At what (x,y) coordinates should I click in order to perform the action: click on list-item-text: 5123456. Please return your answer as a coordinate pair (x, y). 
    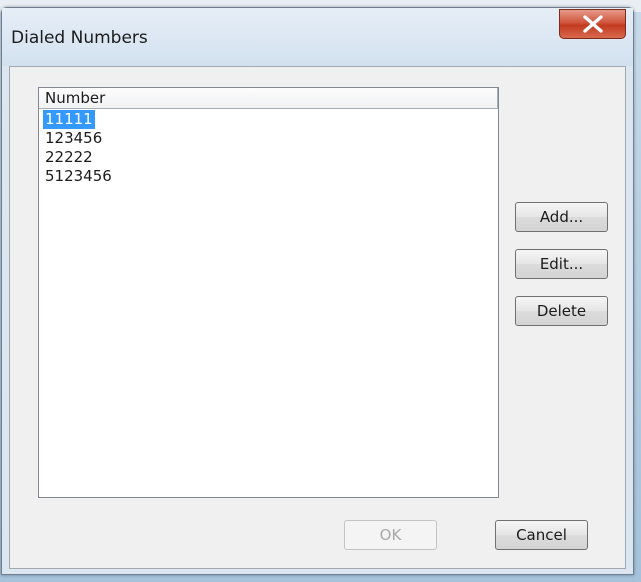
    Looking at the image, I should click on (78, 176).